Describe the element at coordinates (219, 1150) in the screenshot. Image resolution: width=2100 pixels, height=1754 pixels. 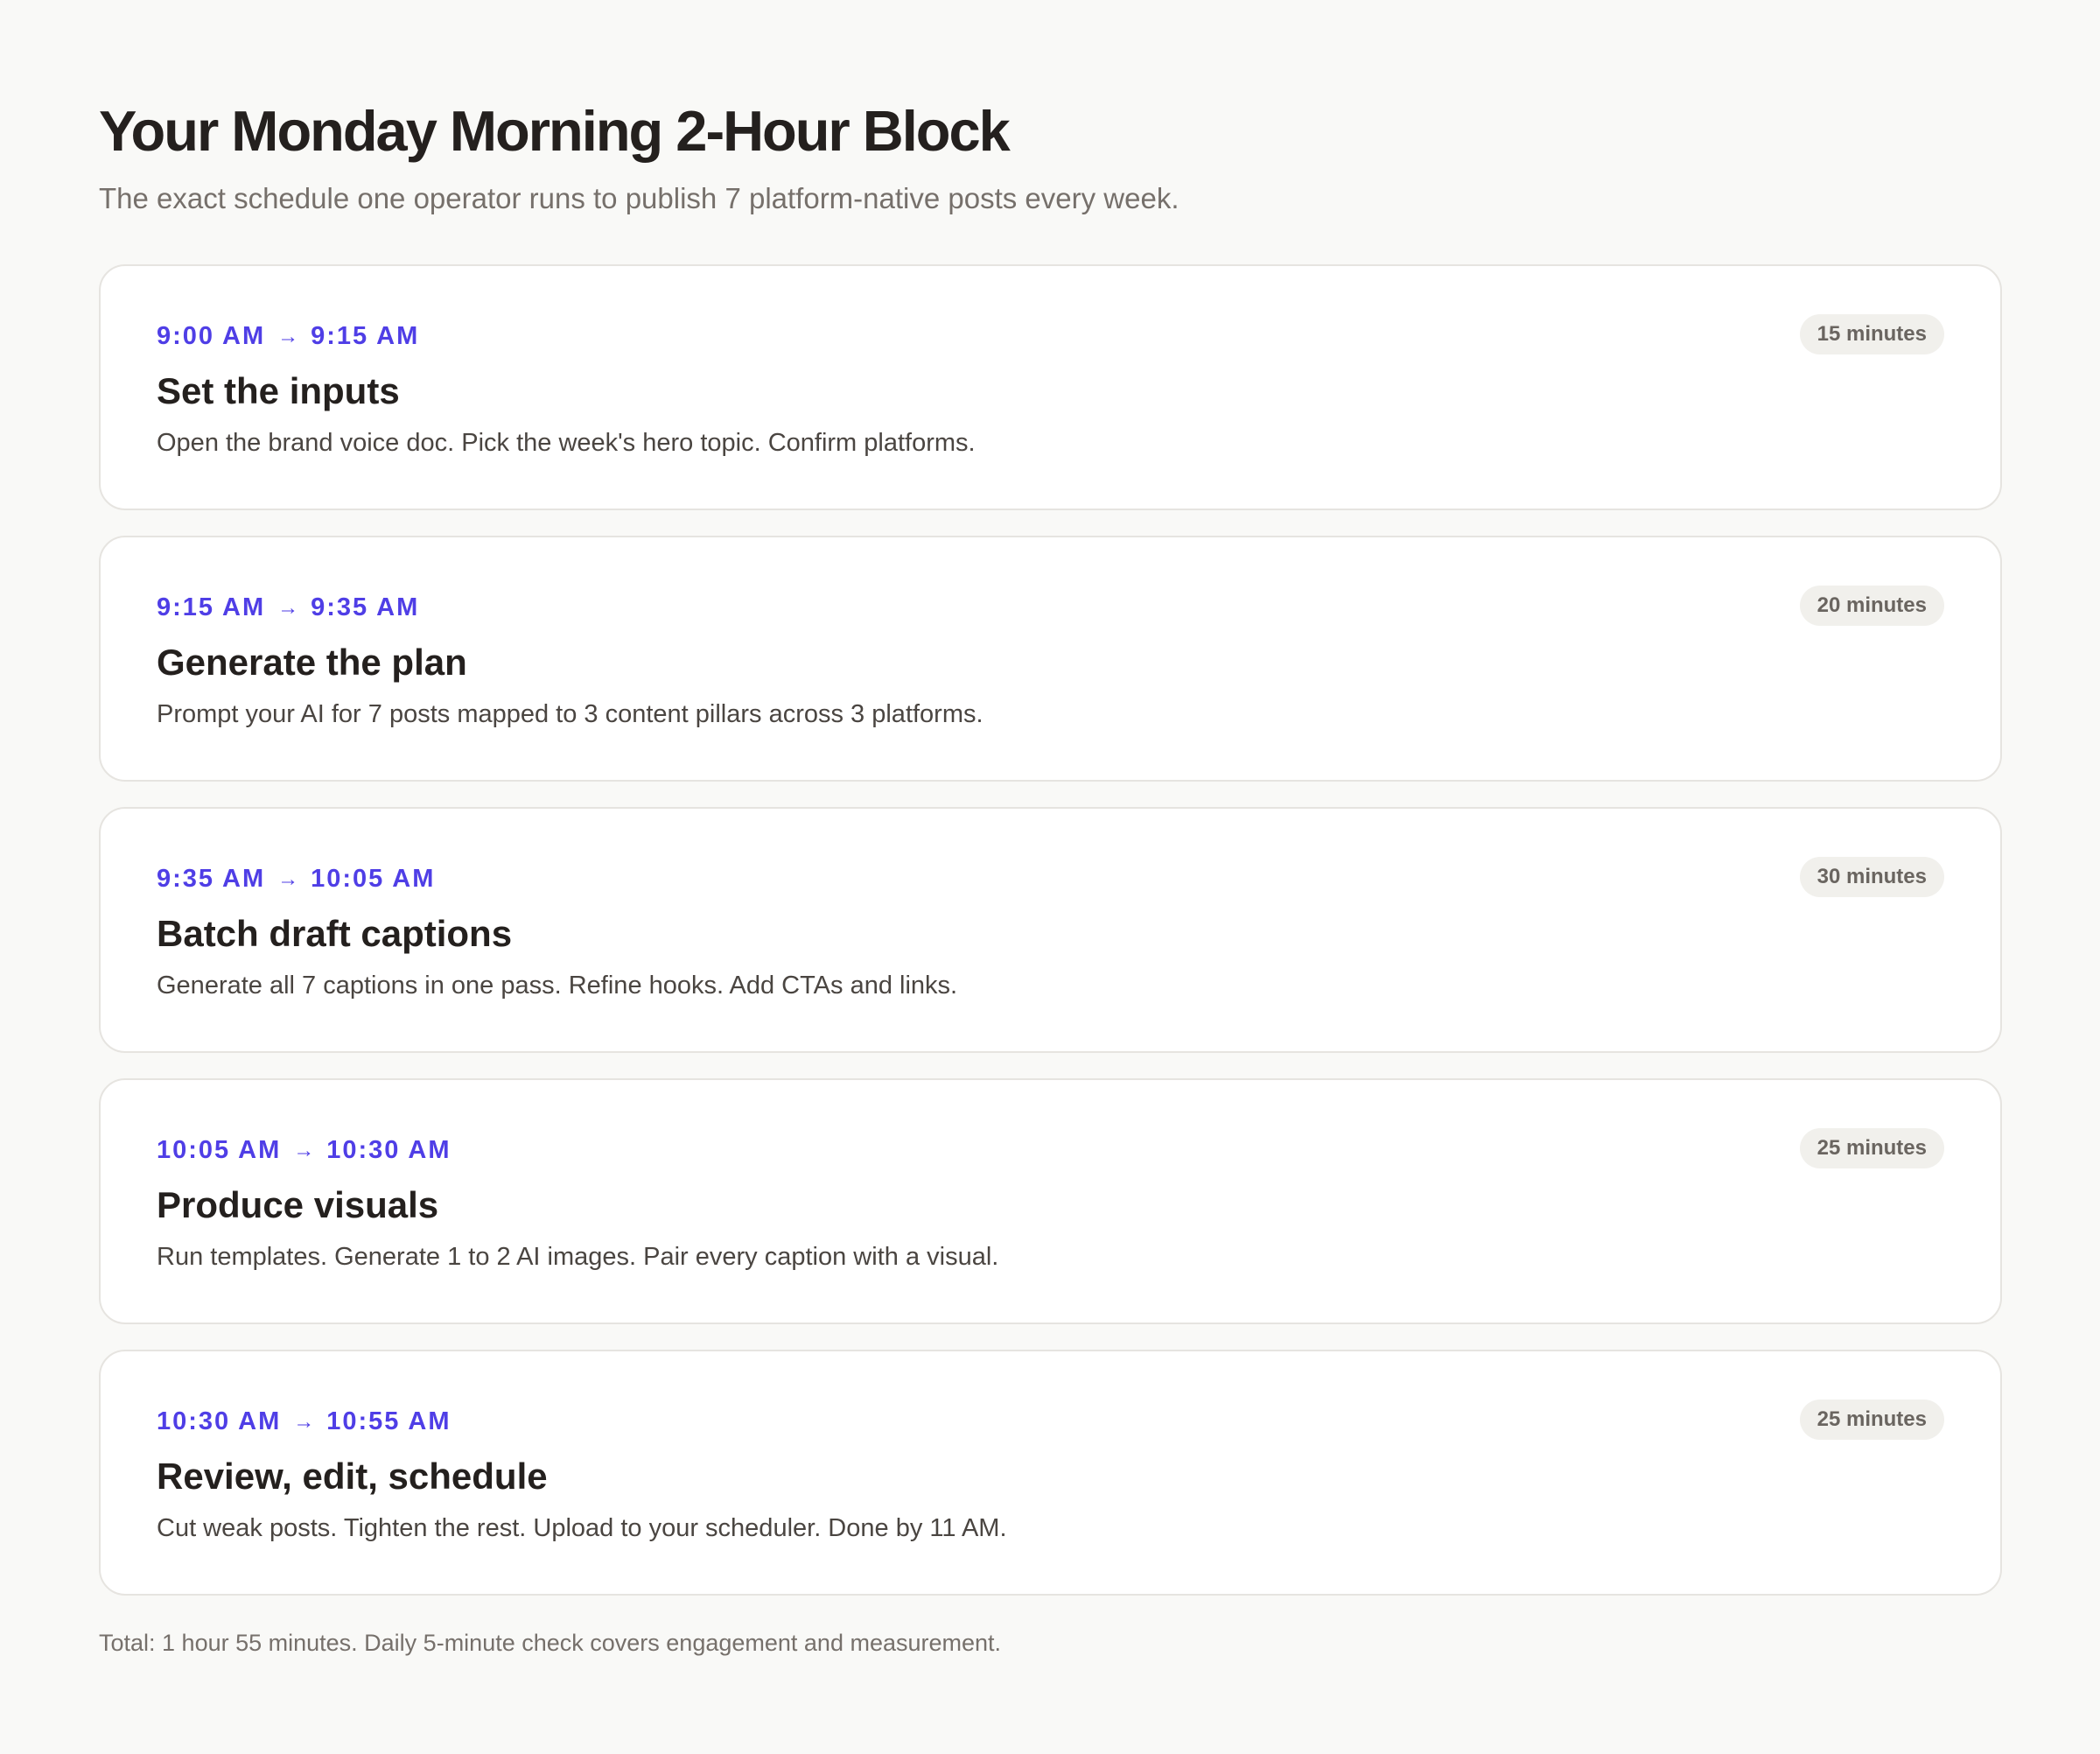
I see `step-start-time: 10:05 AM` at that location.